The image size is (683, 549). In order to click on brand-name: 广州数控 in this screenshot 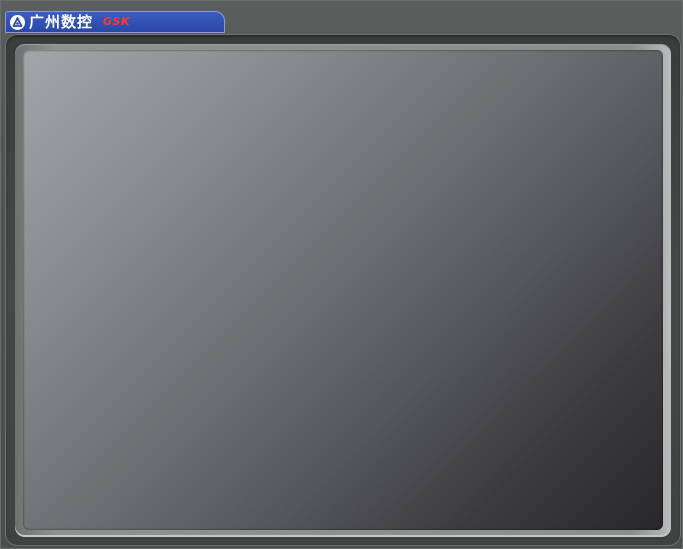, I will do `click(61, 22)`.